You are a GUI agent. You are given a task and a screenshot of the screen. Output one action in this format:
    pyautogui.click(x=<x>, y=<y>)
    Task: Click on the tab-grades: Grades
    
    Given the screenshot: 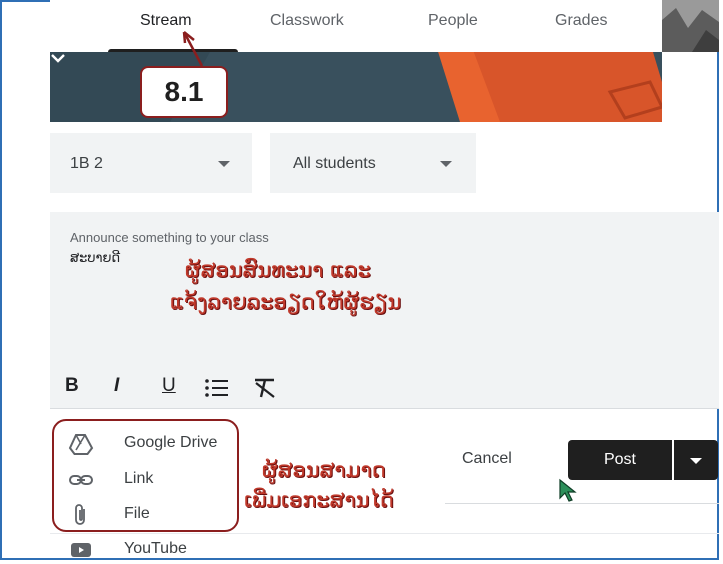 What is the action you would take?
    pyautogui.click(x=581, y=21)
    